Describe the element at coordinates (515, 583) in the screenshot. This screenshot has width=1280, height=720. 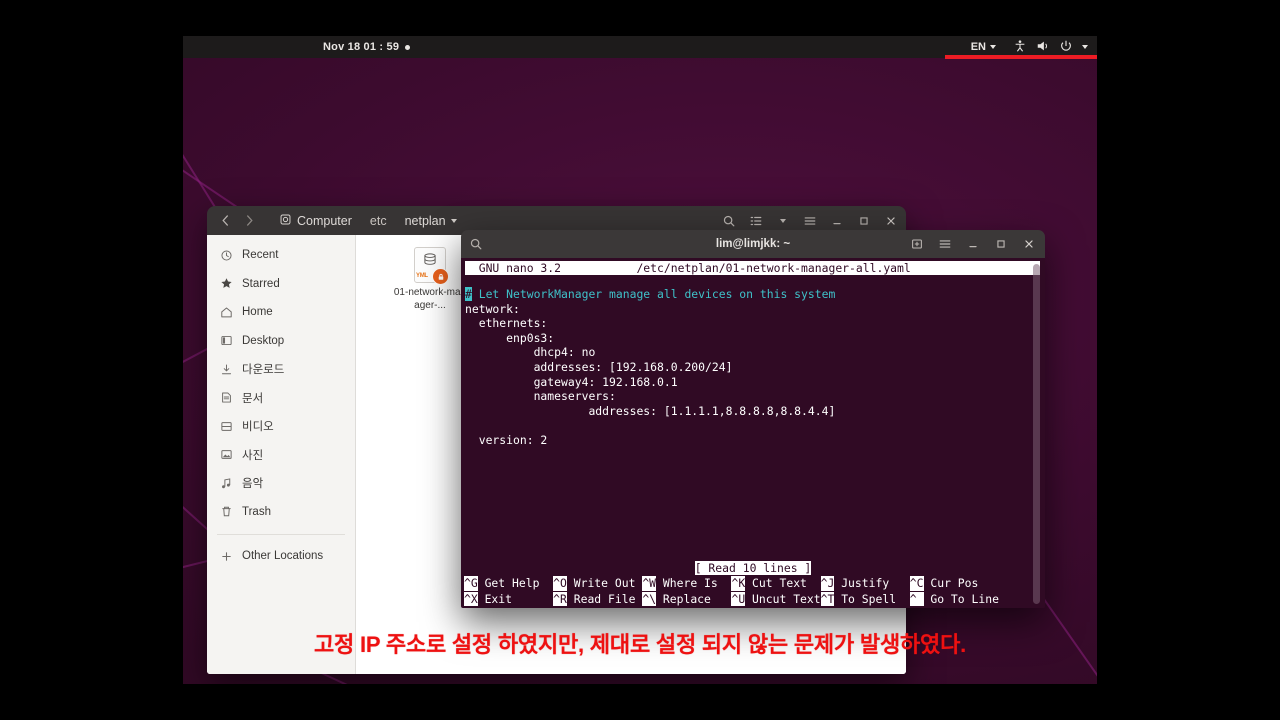
I see `nano-shortcut-label: Get Help` at that location.